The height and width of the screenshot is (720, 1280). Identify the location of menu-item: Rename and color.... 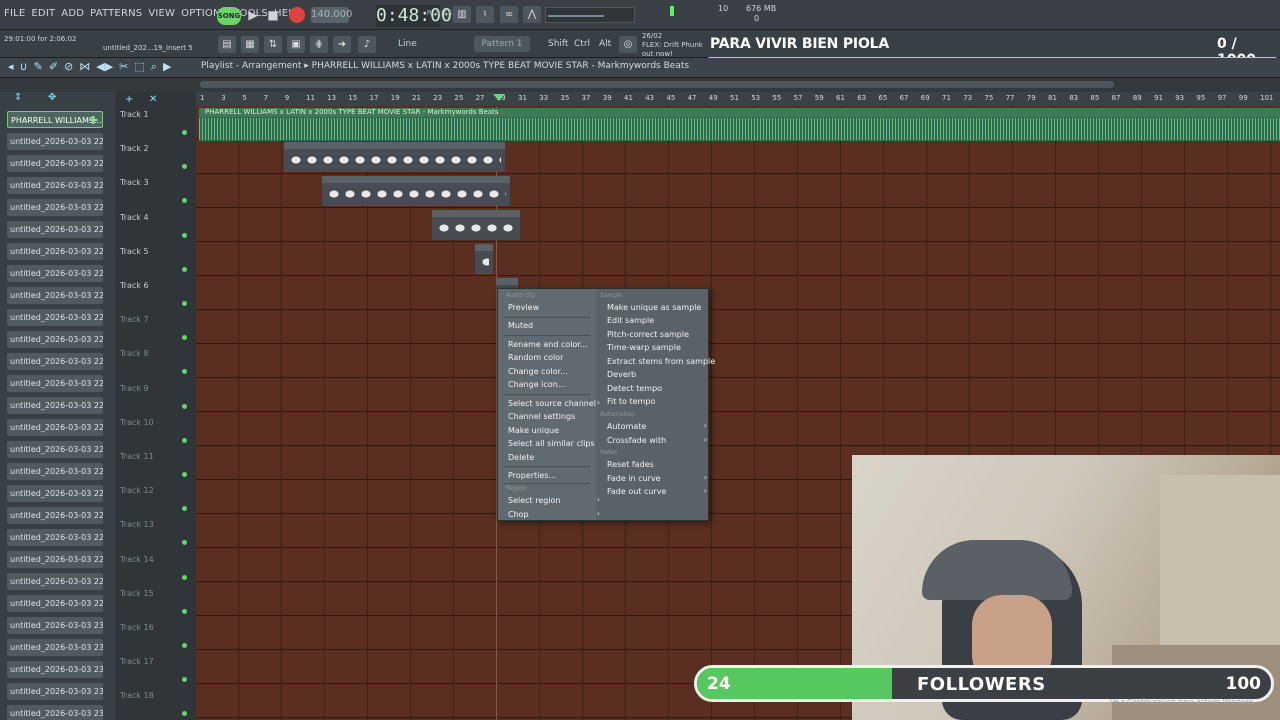
(548, 344).